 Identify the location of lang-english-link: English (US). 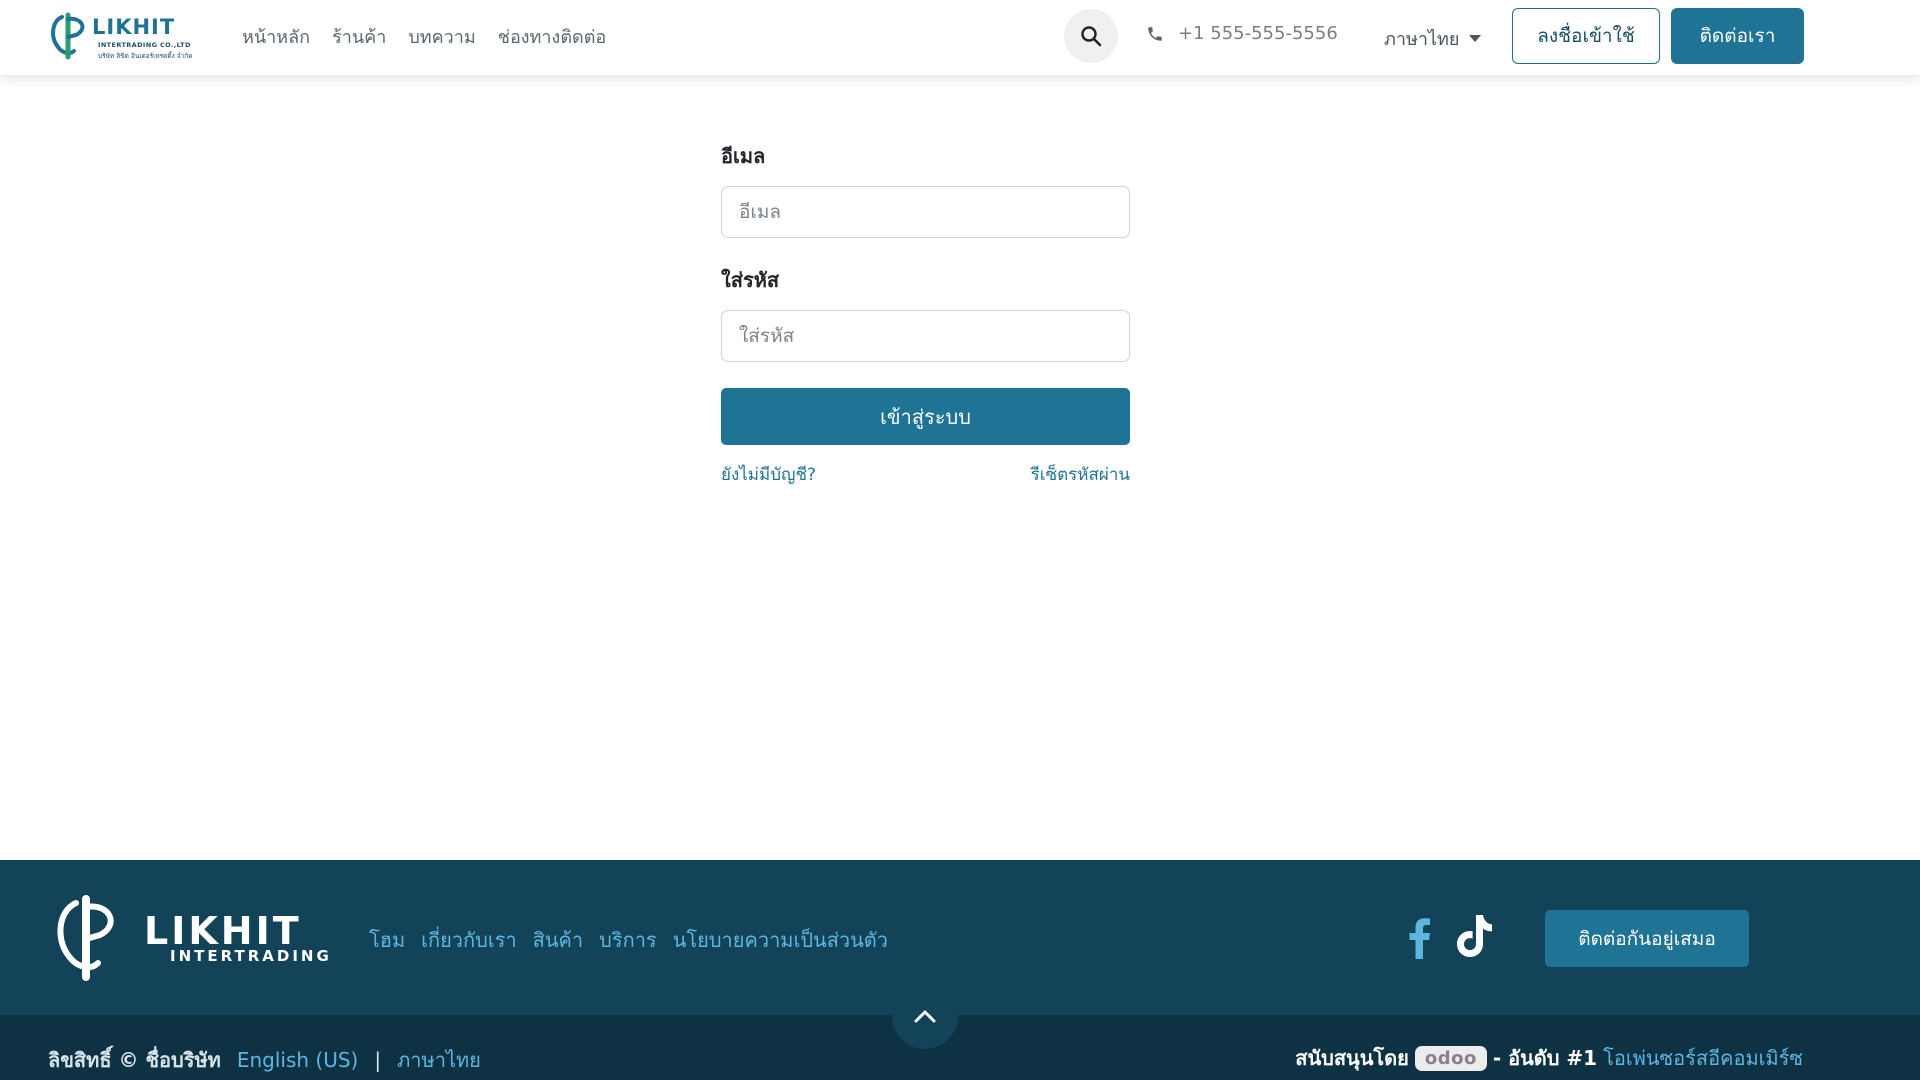
(298, 1060).